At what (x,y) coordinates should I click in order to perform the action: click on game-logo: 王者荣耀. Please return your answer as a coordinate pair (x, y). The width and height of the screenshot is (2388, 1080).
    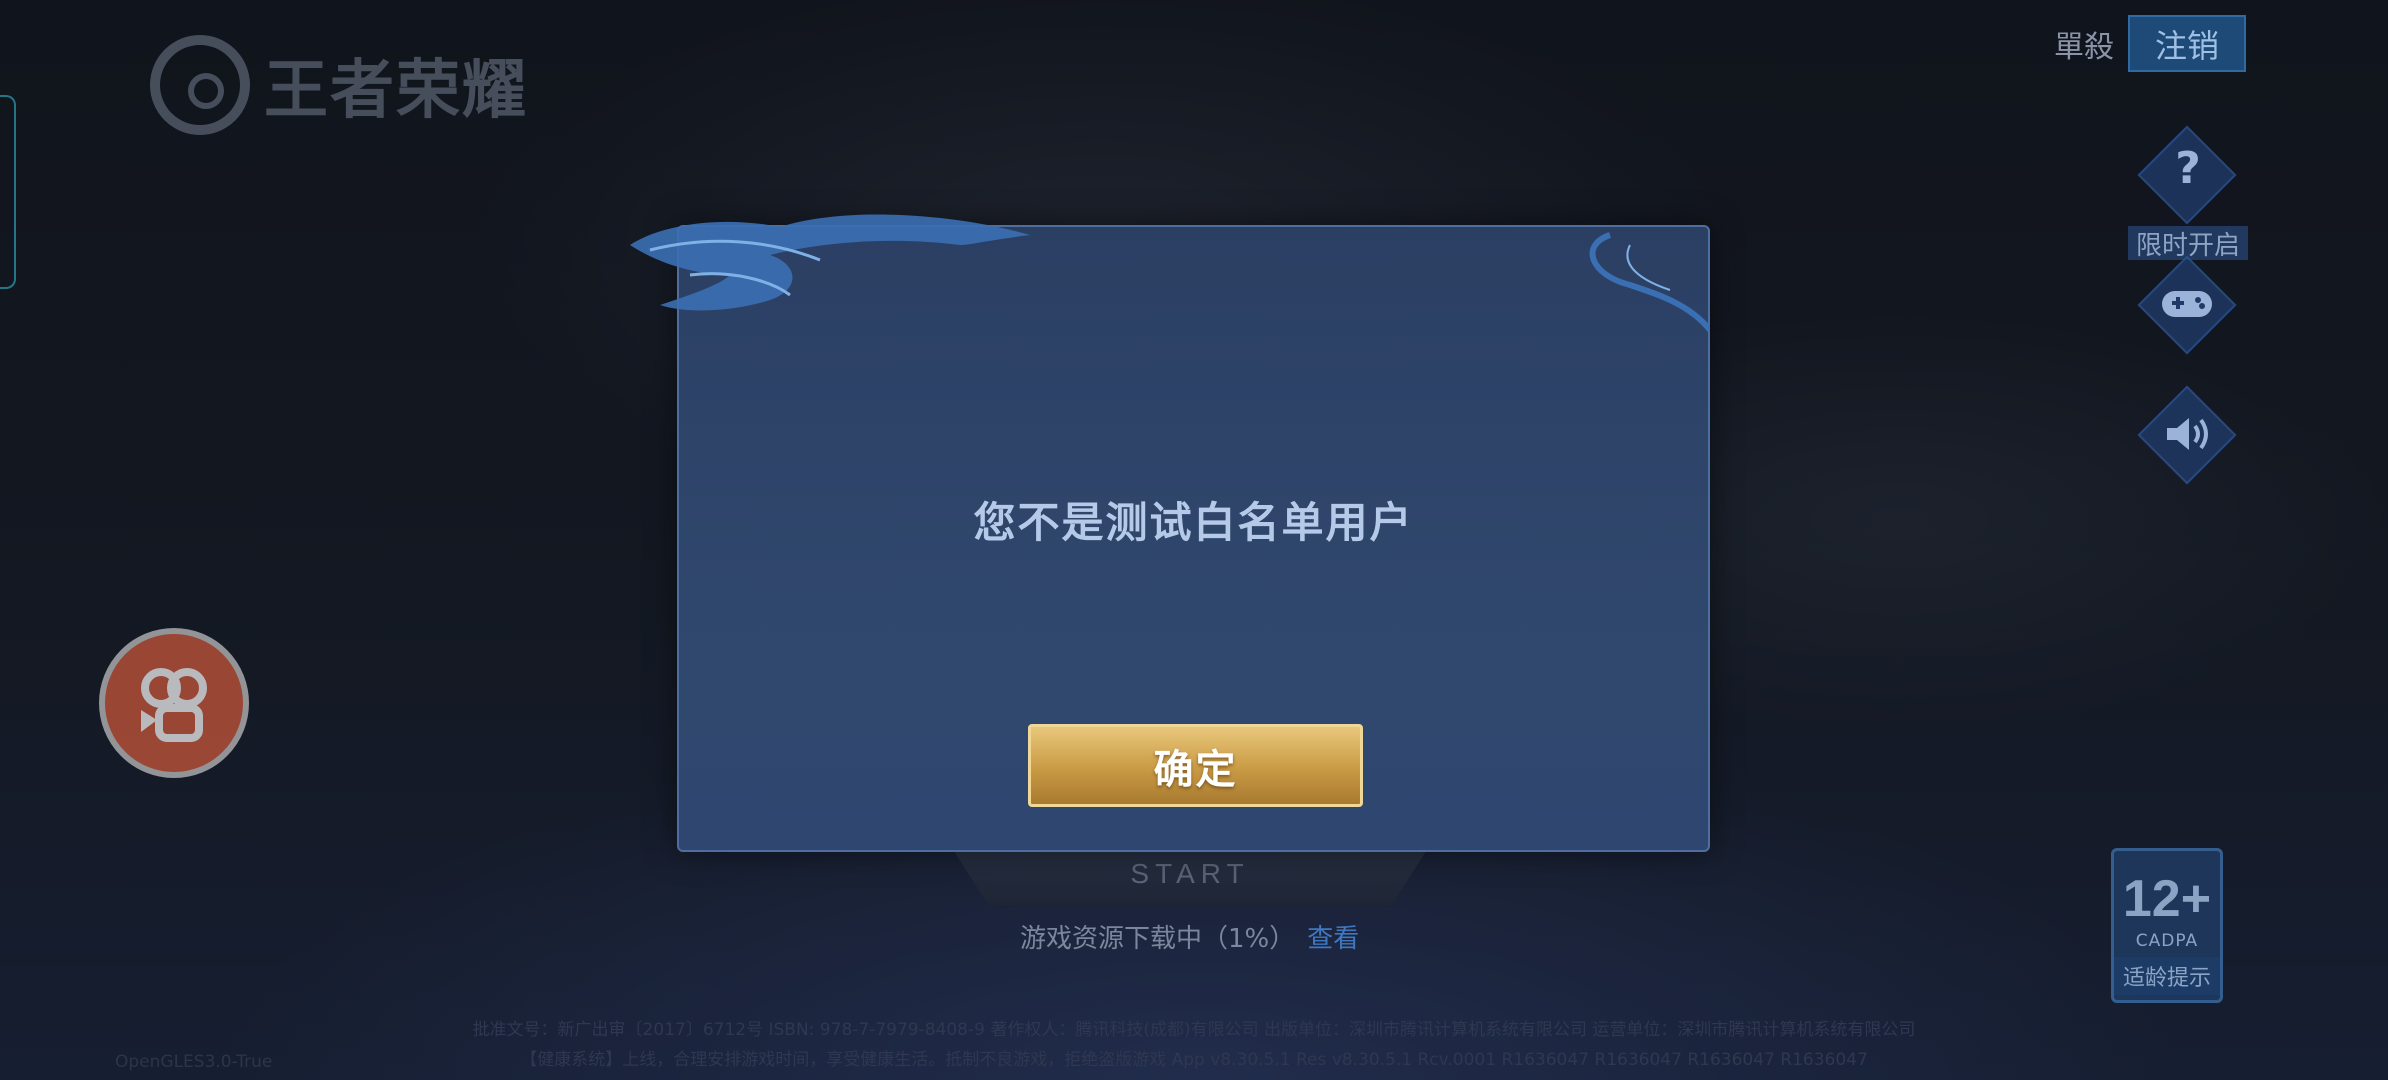
    Looking at the image, I should click on (339, 85).